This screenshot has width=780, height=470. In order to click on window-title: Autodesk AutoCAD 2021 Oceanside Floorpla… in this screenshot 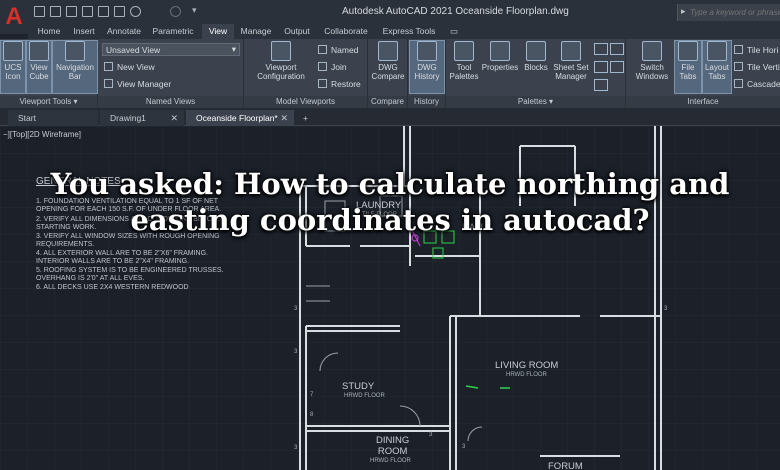, I will do `click(455, 11)`.